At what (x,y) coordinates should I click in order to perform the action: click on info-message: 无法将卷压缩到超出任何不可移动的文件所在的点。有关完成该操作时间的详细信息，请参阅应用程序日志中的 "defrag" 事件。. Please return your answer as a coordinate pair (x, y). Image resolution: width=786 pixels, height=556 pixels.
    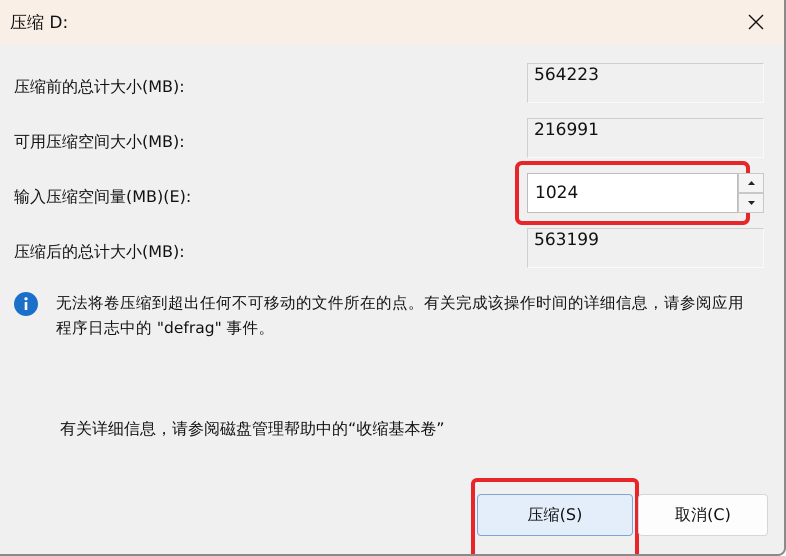
    Looking at the image, I should click on (400, 316).